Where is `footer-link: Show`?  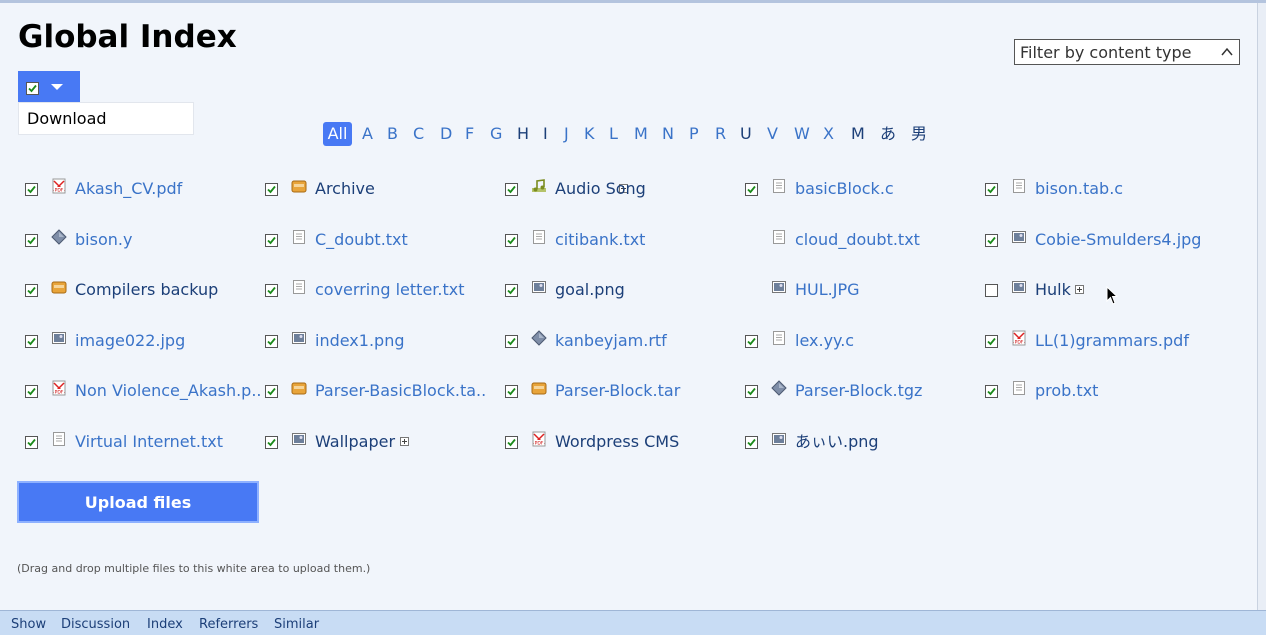
footer-link: Show is located at coordinates (28, 624).